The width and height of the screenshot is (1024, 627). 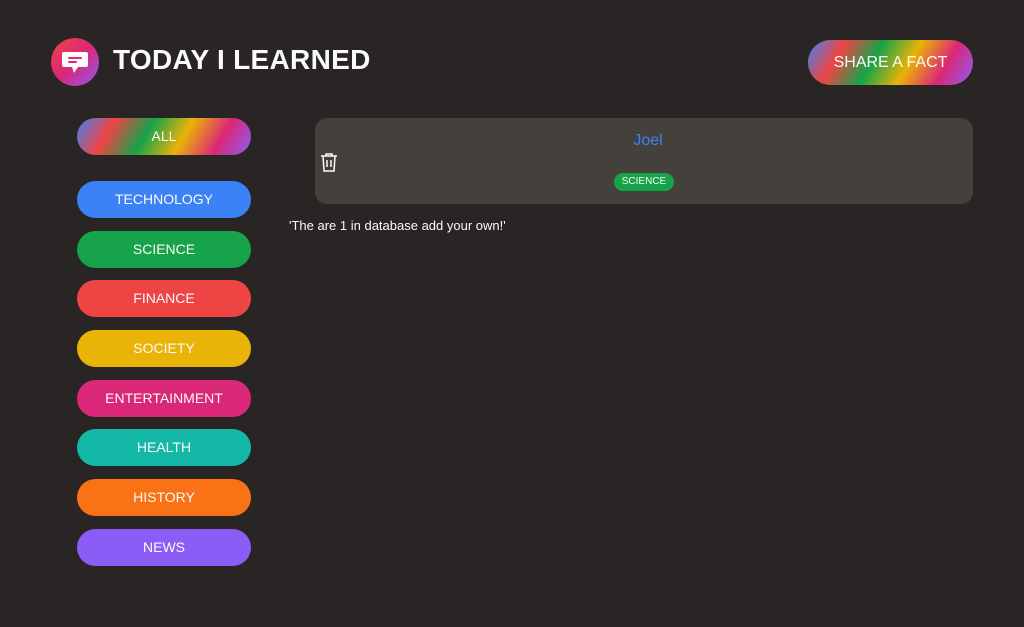 I want to click on category-news-button: NEWS, so click(x=164, y=547).